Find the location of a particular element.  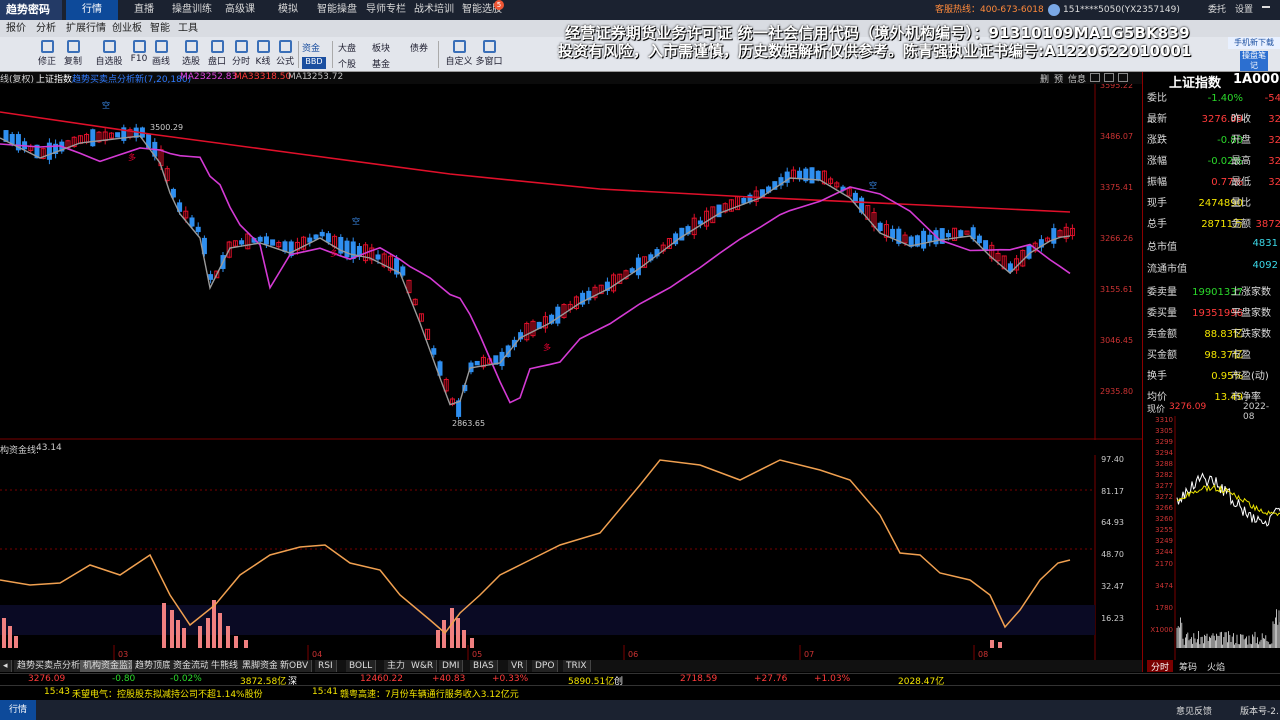

indicator-tab: DMI is located at coordinates (451, 666).